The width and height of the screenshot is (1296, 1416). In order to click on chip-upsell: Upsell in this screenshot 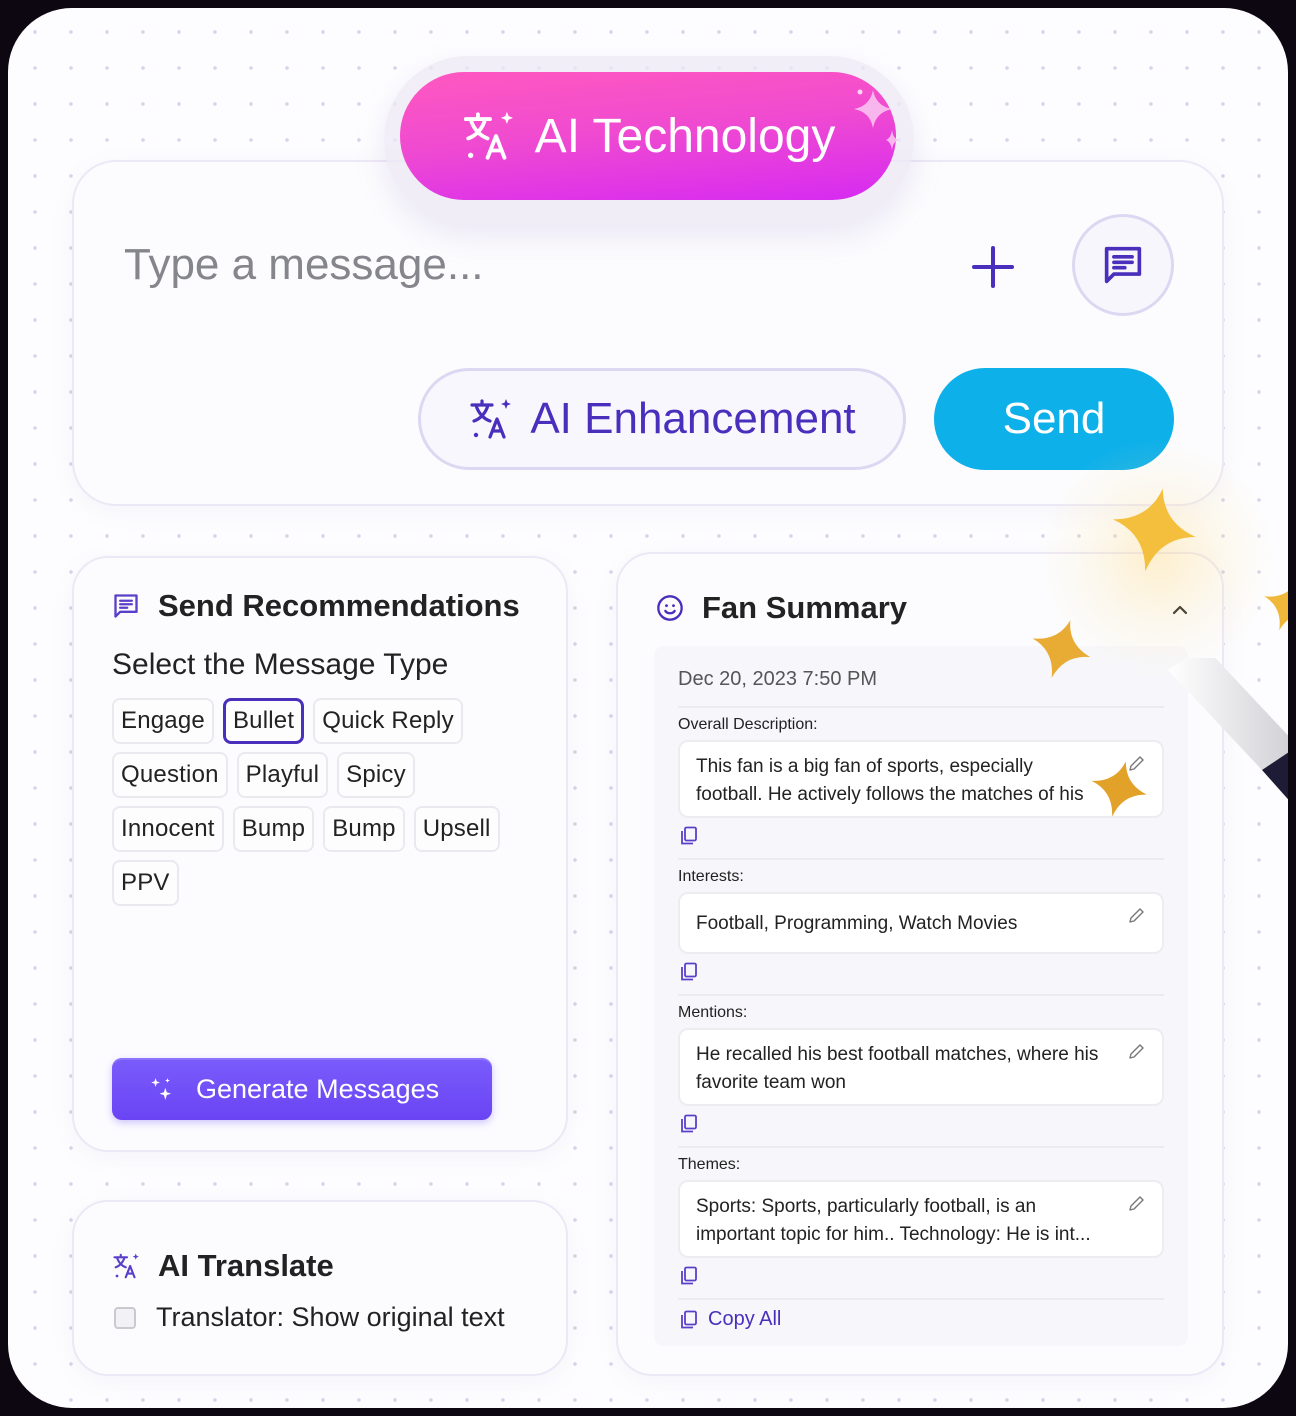, I will do `click(456, 829)`.